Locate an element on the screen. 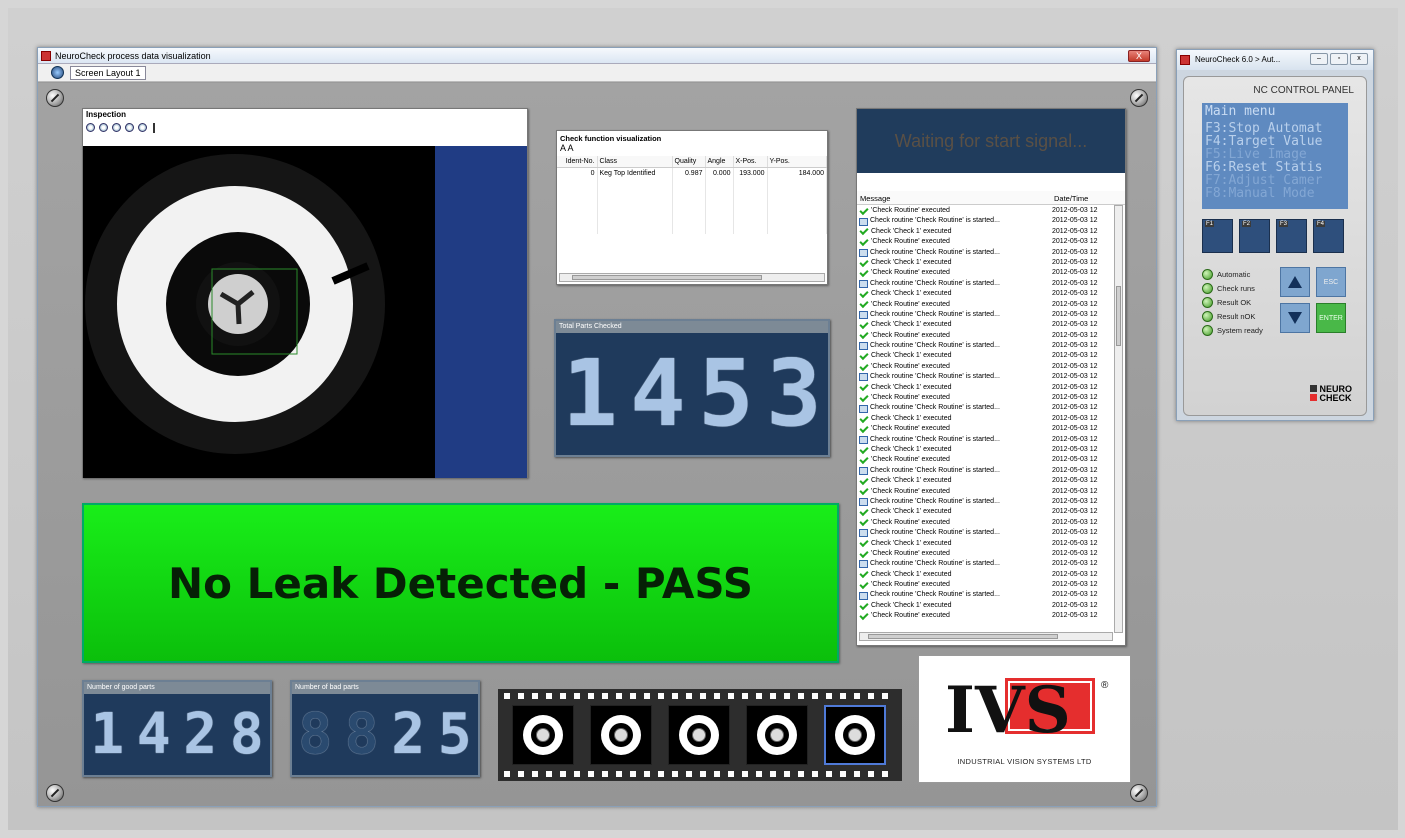 The image size is (1405, 838). close-button: x is located at coordinates (1359, 59).